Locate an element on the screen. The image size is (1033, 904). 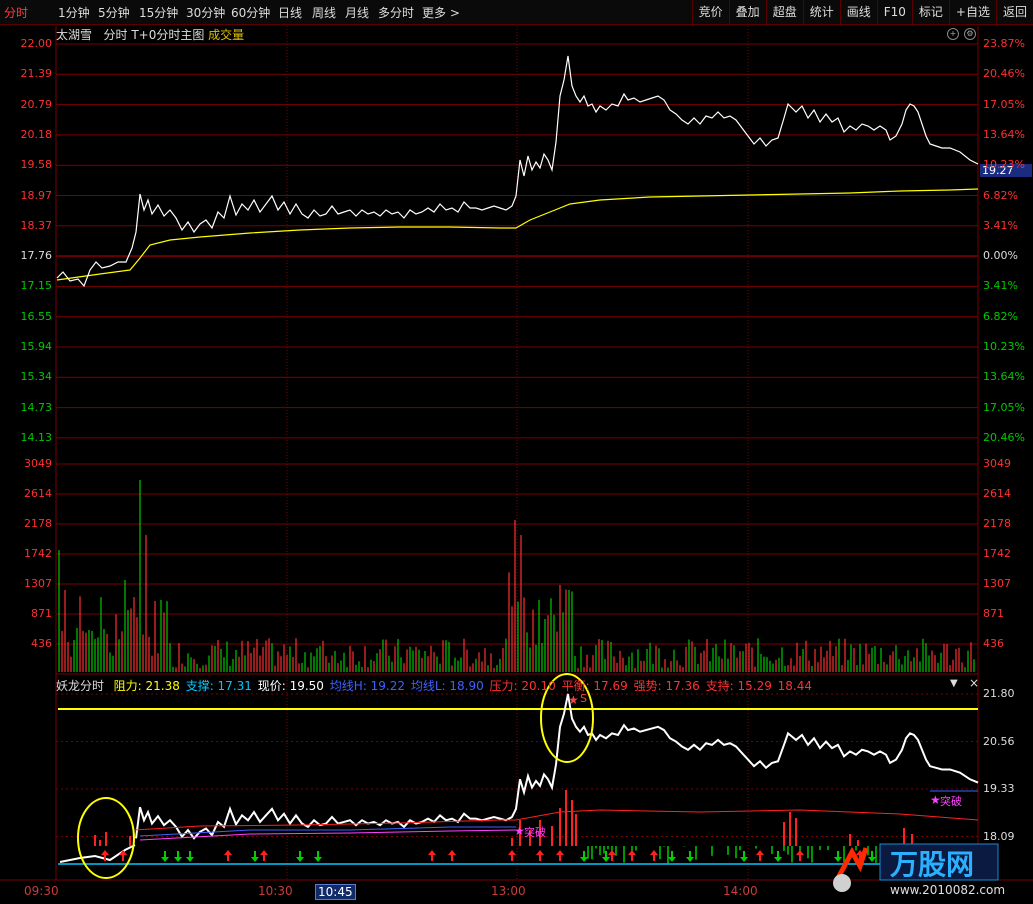
time-label-selected: 10:45 is located at coordinates (335, 892).